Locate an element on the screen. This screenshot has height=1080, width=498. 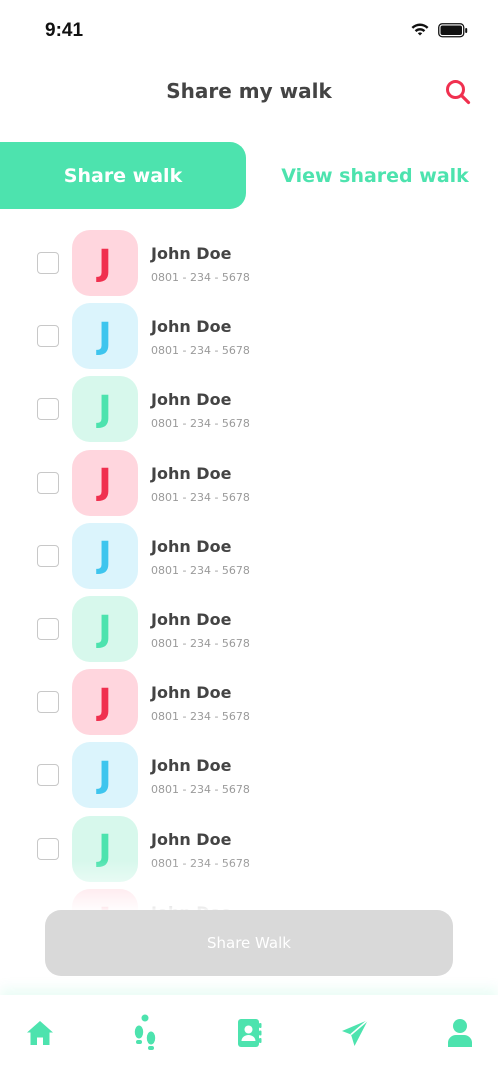
nav-walk is located at coordinates (145, 1032).